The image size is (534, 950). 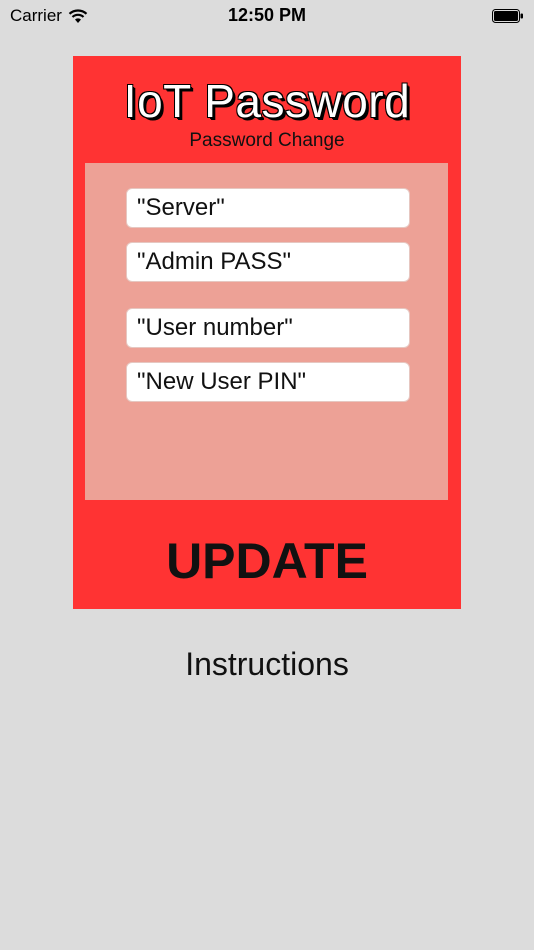 What do you see at coordinates (268, 382) in the screenshot?
I see `new-user-pin-input` at bounding box center [268, 382].